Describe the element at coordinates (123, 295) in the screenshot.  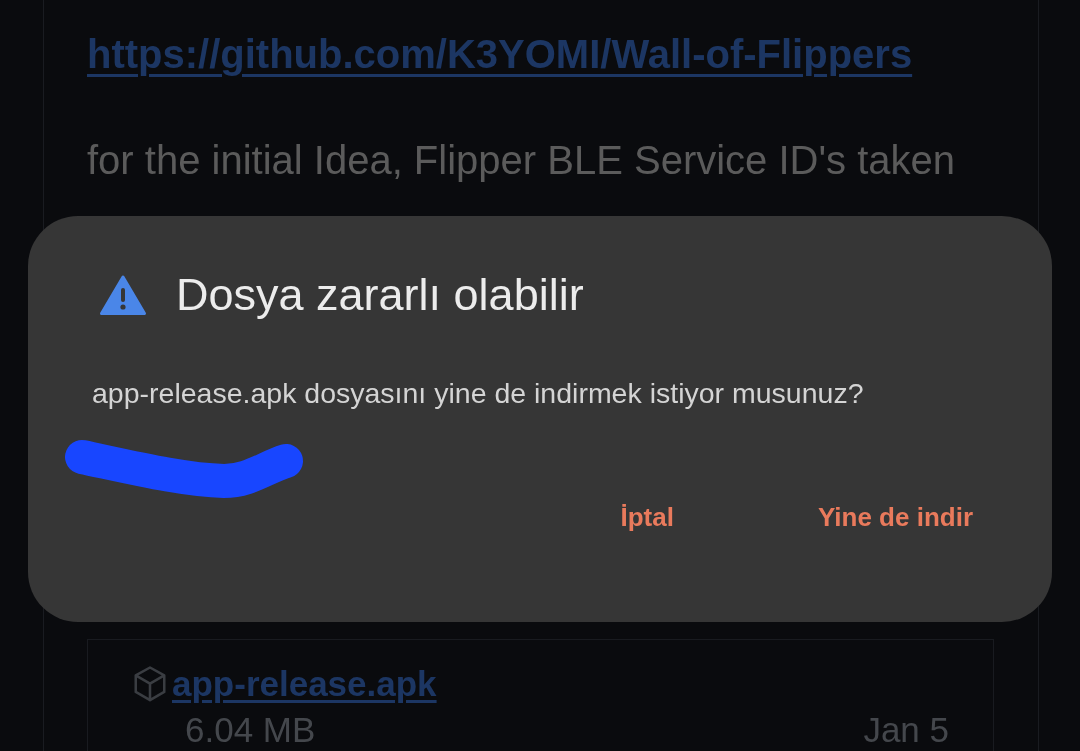
I see `warning-icon` at that location.